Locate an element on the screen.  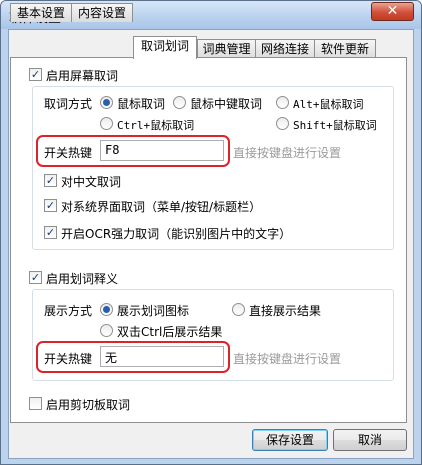
ocr-capture-checkbox: ✓ is located at coordinates (50, 232).